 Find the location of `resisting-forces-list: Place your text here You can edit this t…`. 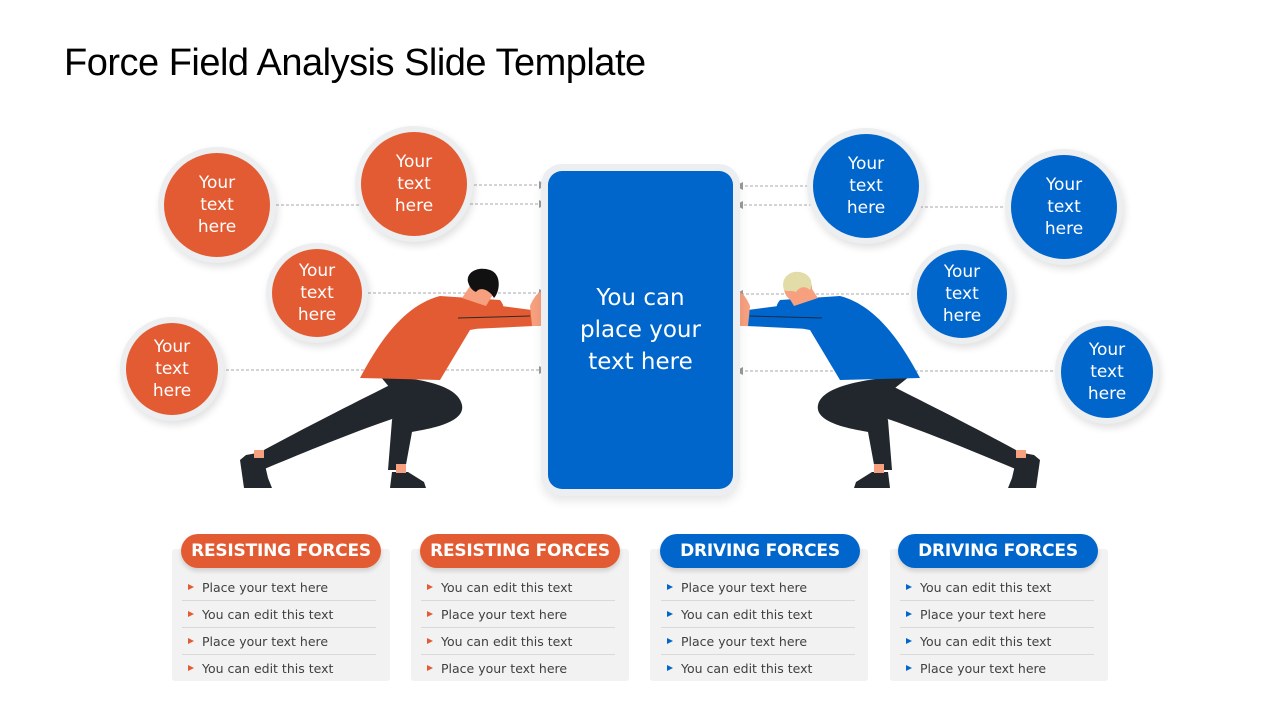

resisting-forces-list: Place your text here You can edit this t… is located at coordinates (279, 627).